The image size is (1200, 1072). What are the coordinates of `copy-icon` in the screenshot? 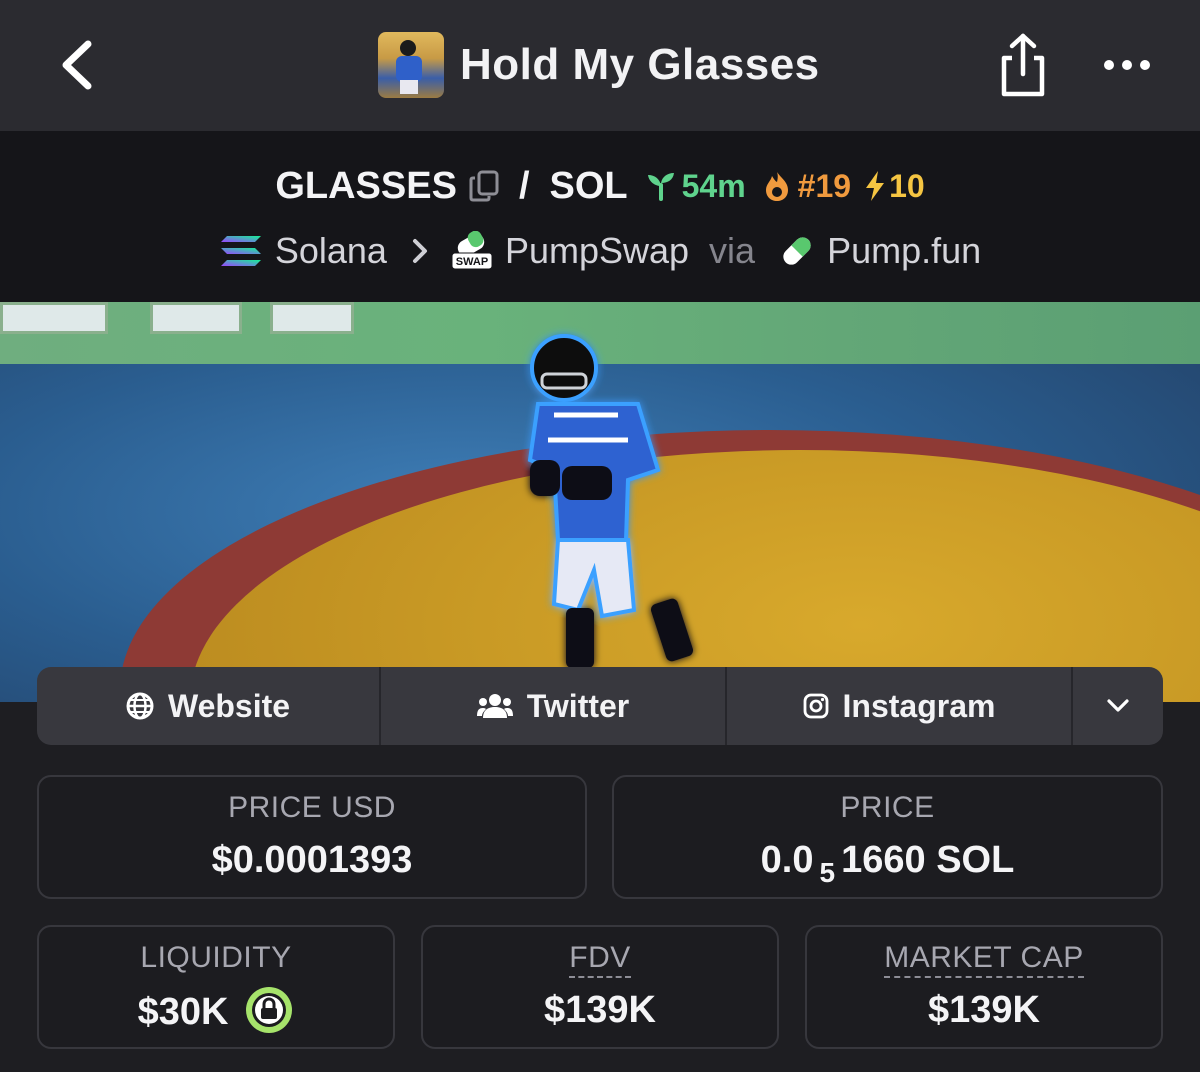 It's located at (484, 186).